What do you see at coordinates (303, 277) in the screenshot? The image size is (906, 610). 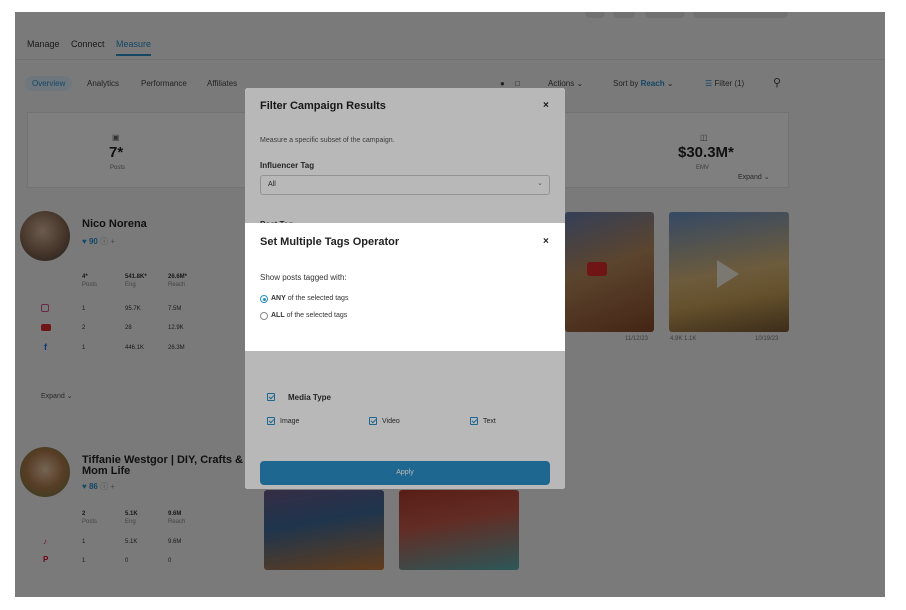 I see `tags-dialog-prompt: Show posts tagged with:` at bounding box center [303, 277].